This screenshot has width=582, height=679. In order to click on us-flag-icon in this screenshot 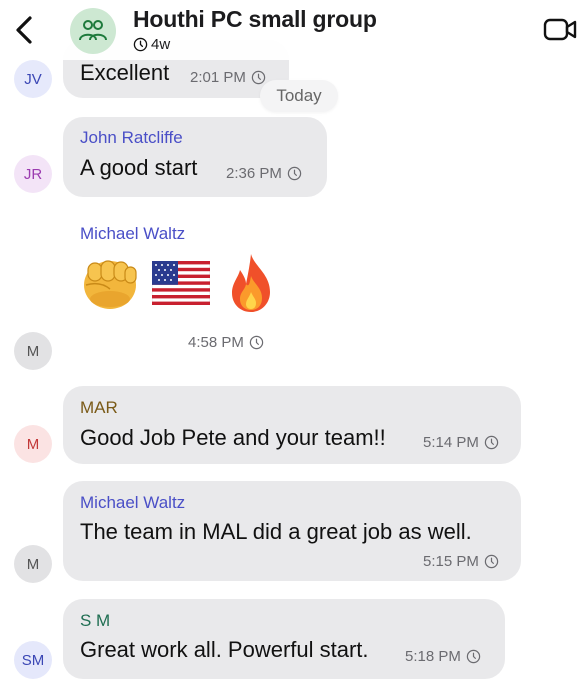, I will do `click(181, 283)`.